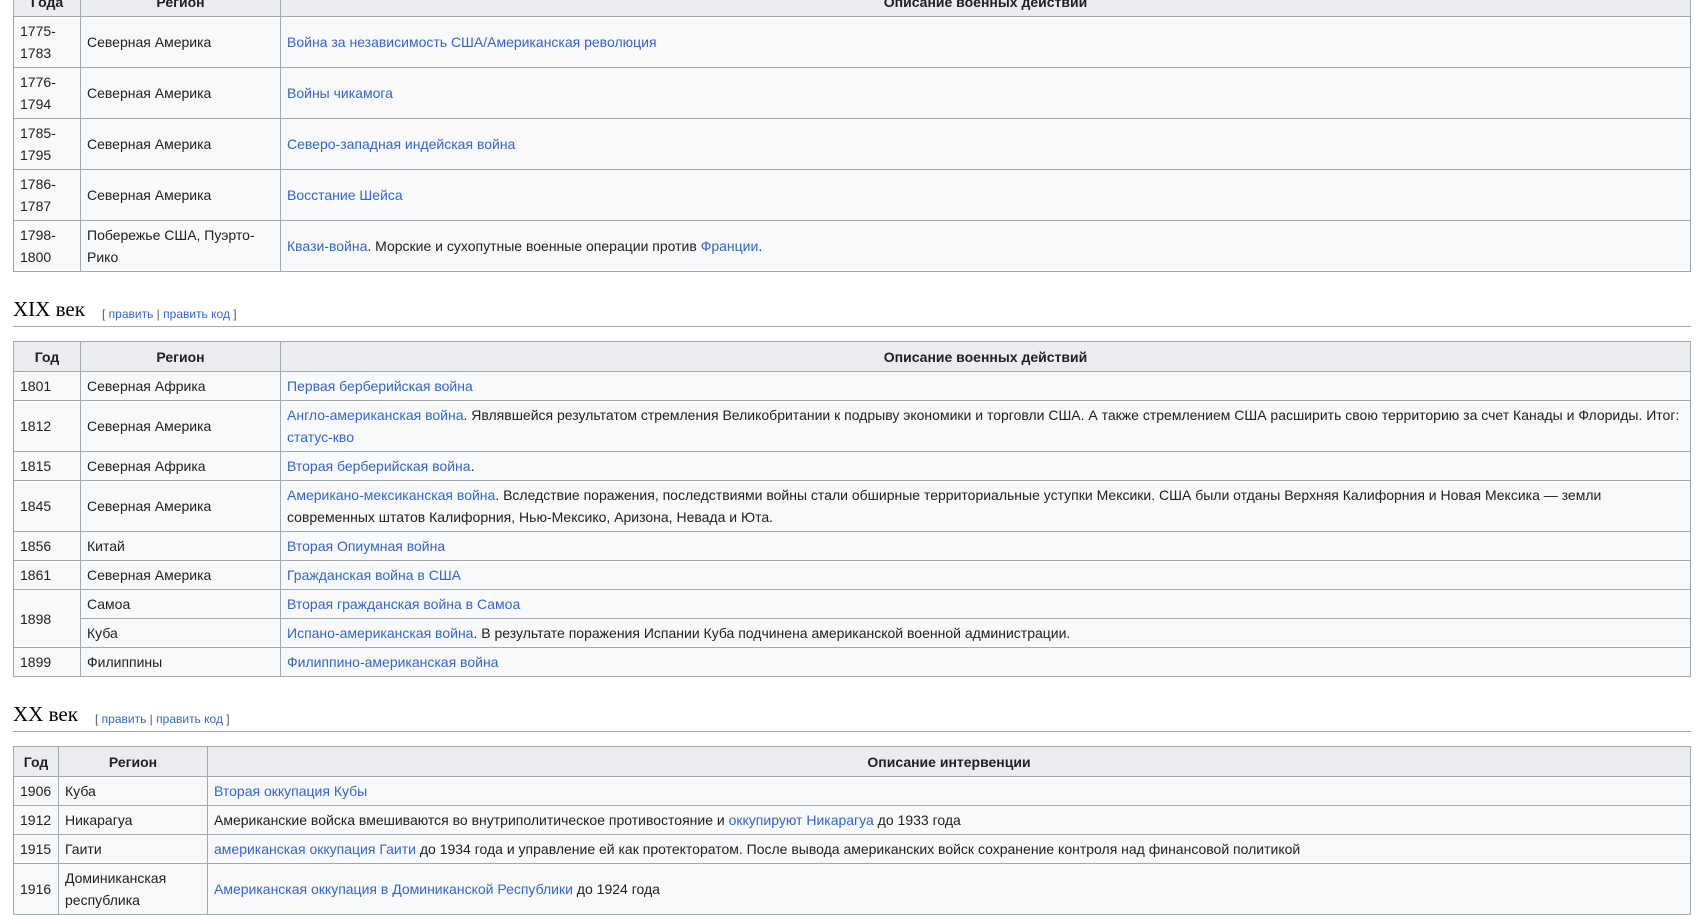 Image resolution: width=1699 pixels, height=915 pixels. I want to click on year-cell: 1776-1794, so click(47, 93).